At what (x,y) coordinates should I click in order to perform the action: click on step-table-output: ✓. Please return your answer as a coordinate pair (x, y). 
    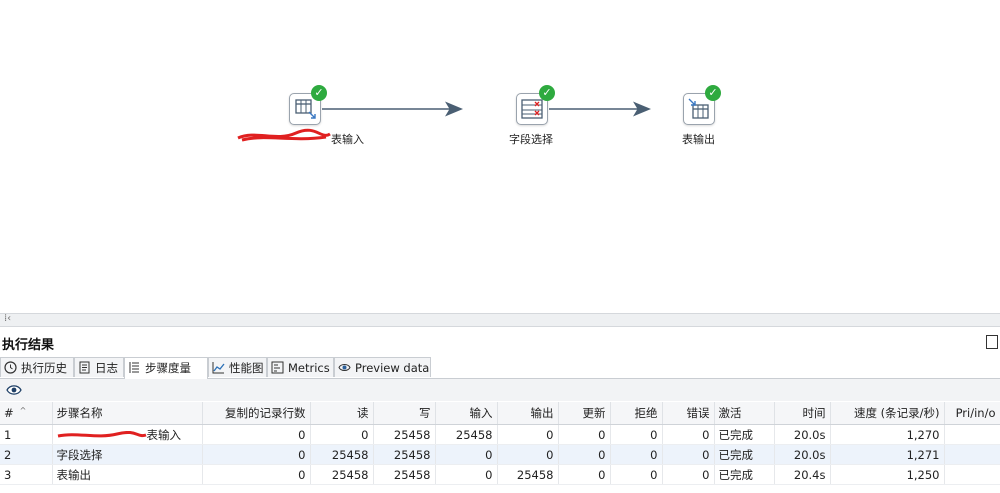
    Looking at the image, I should click on (702, 107).